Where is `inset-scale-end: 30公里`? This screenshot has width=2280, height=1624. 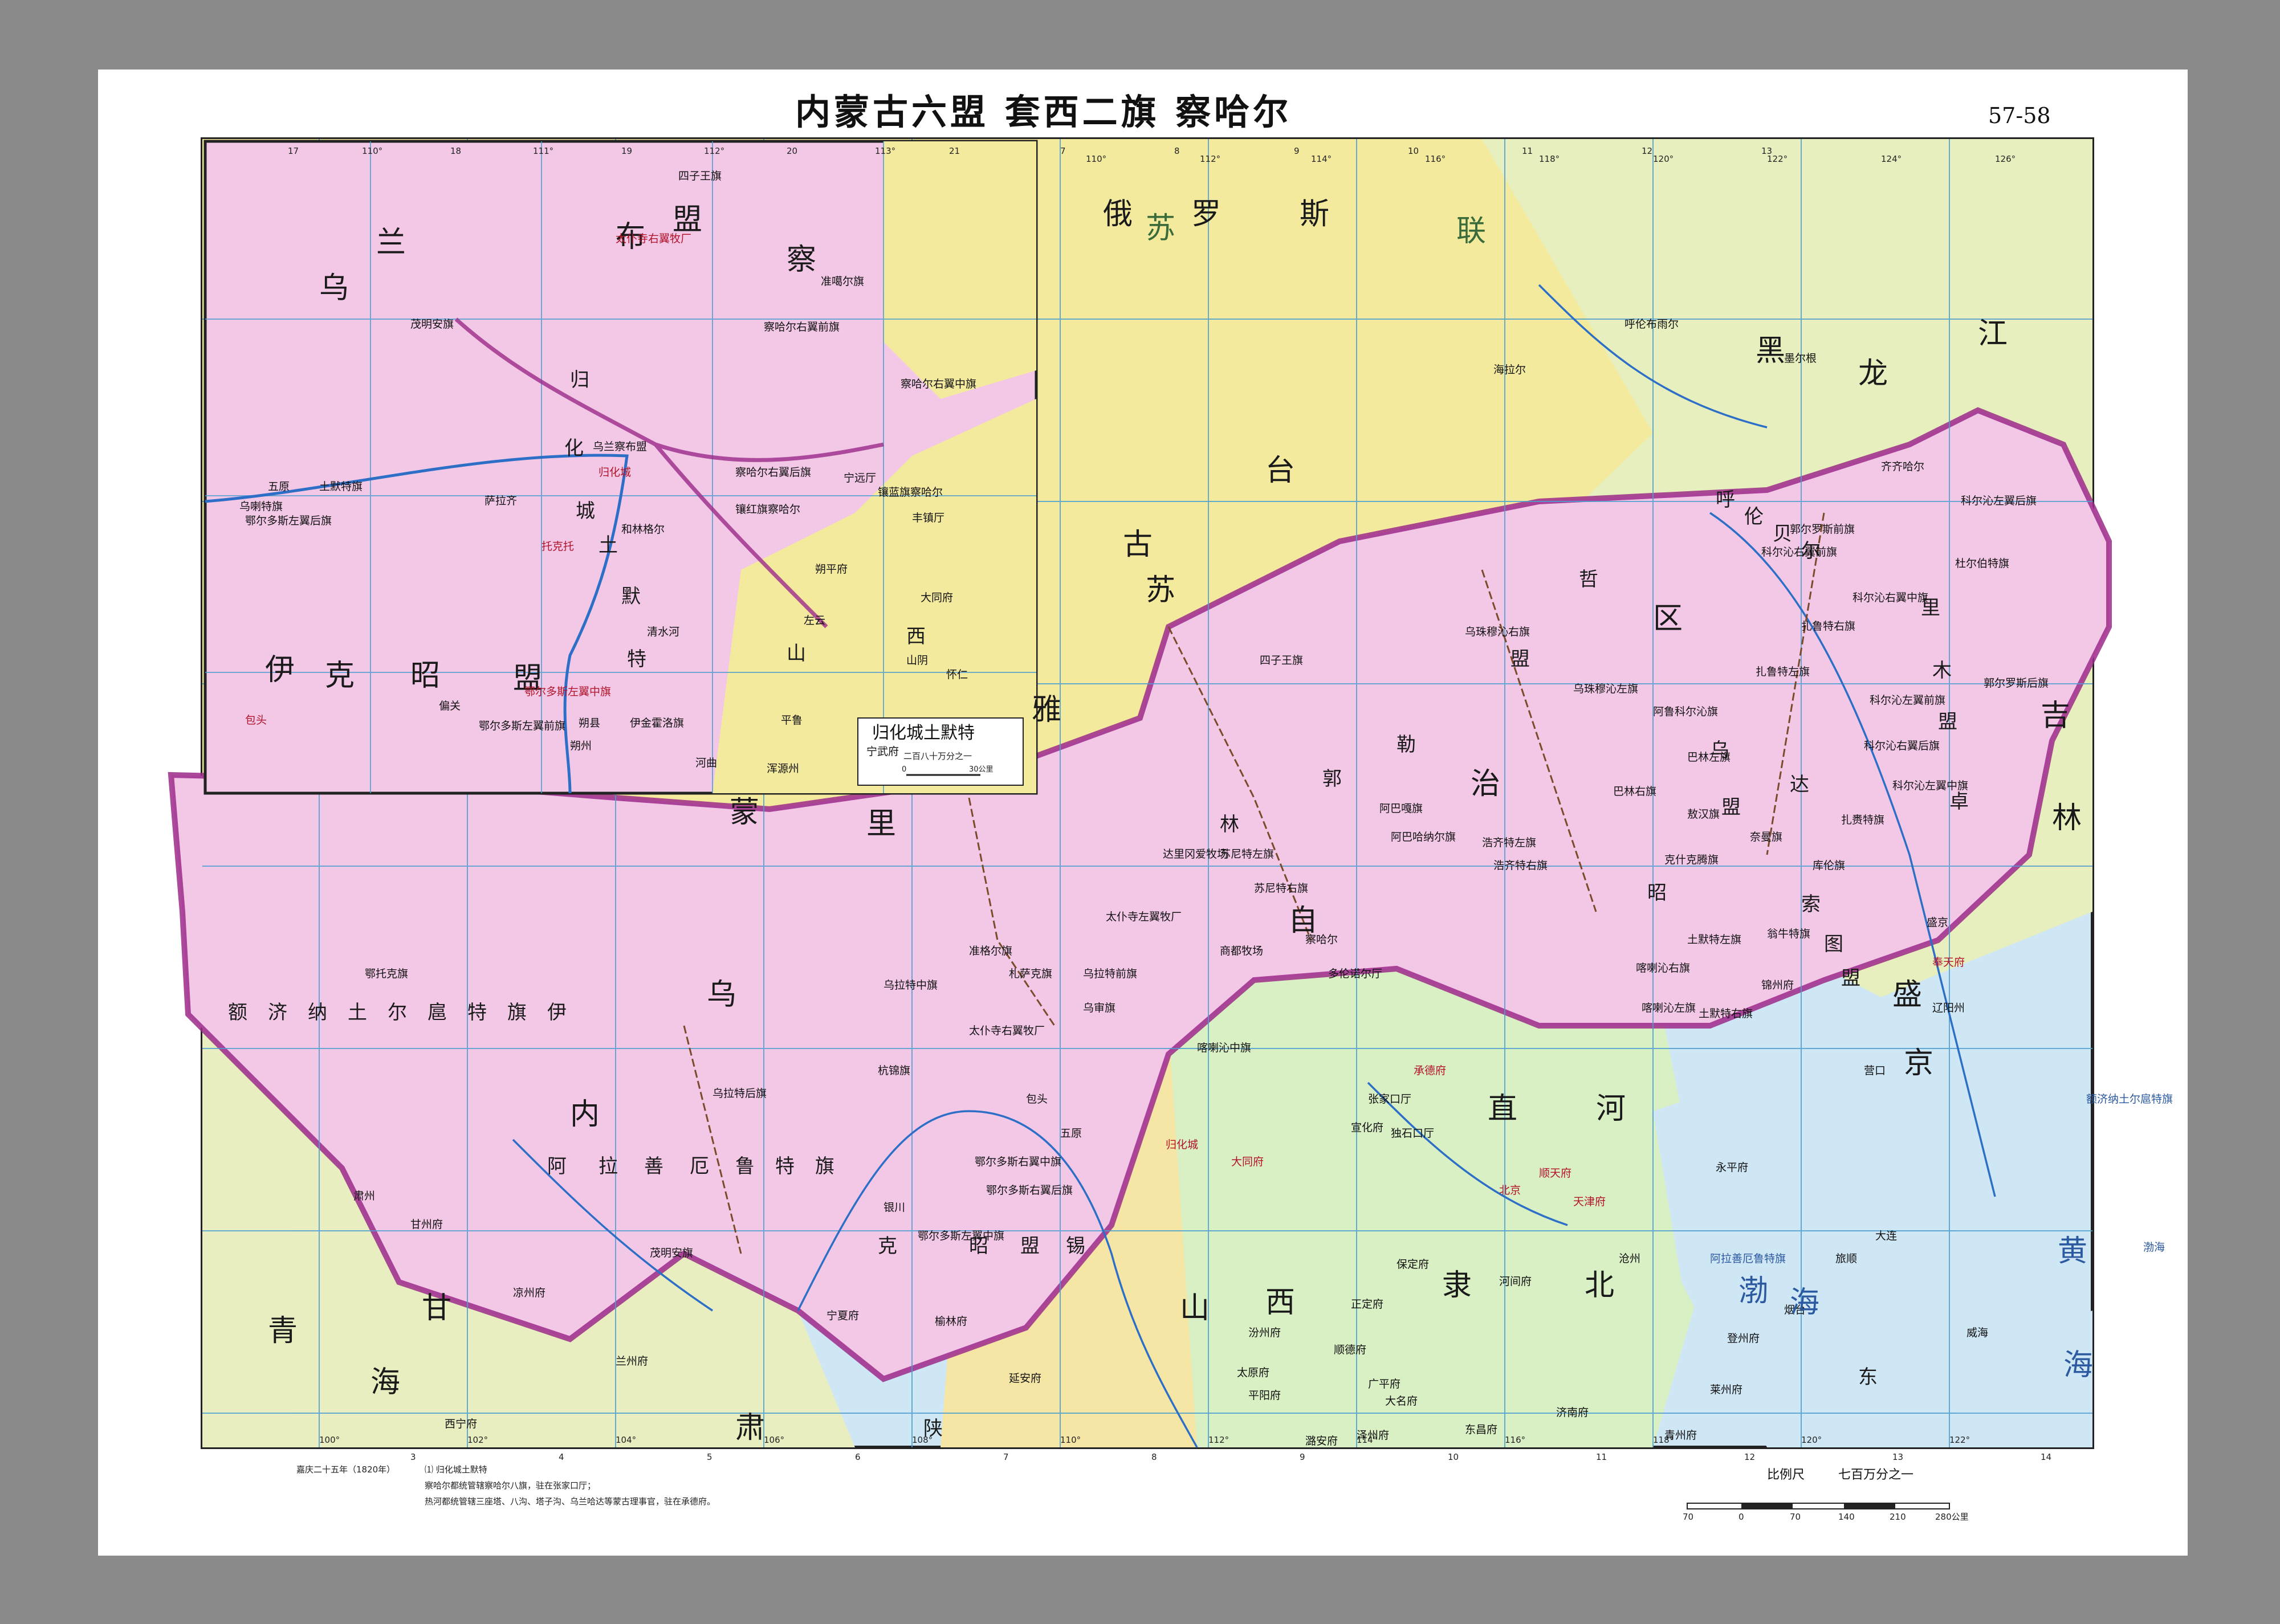
inset-scale-end: 30公里 is located at coordinates (981, 770).